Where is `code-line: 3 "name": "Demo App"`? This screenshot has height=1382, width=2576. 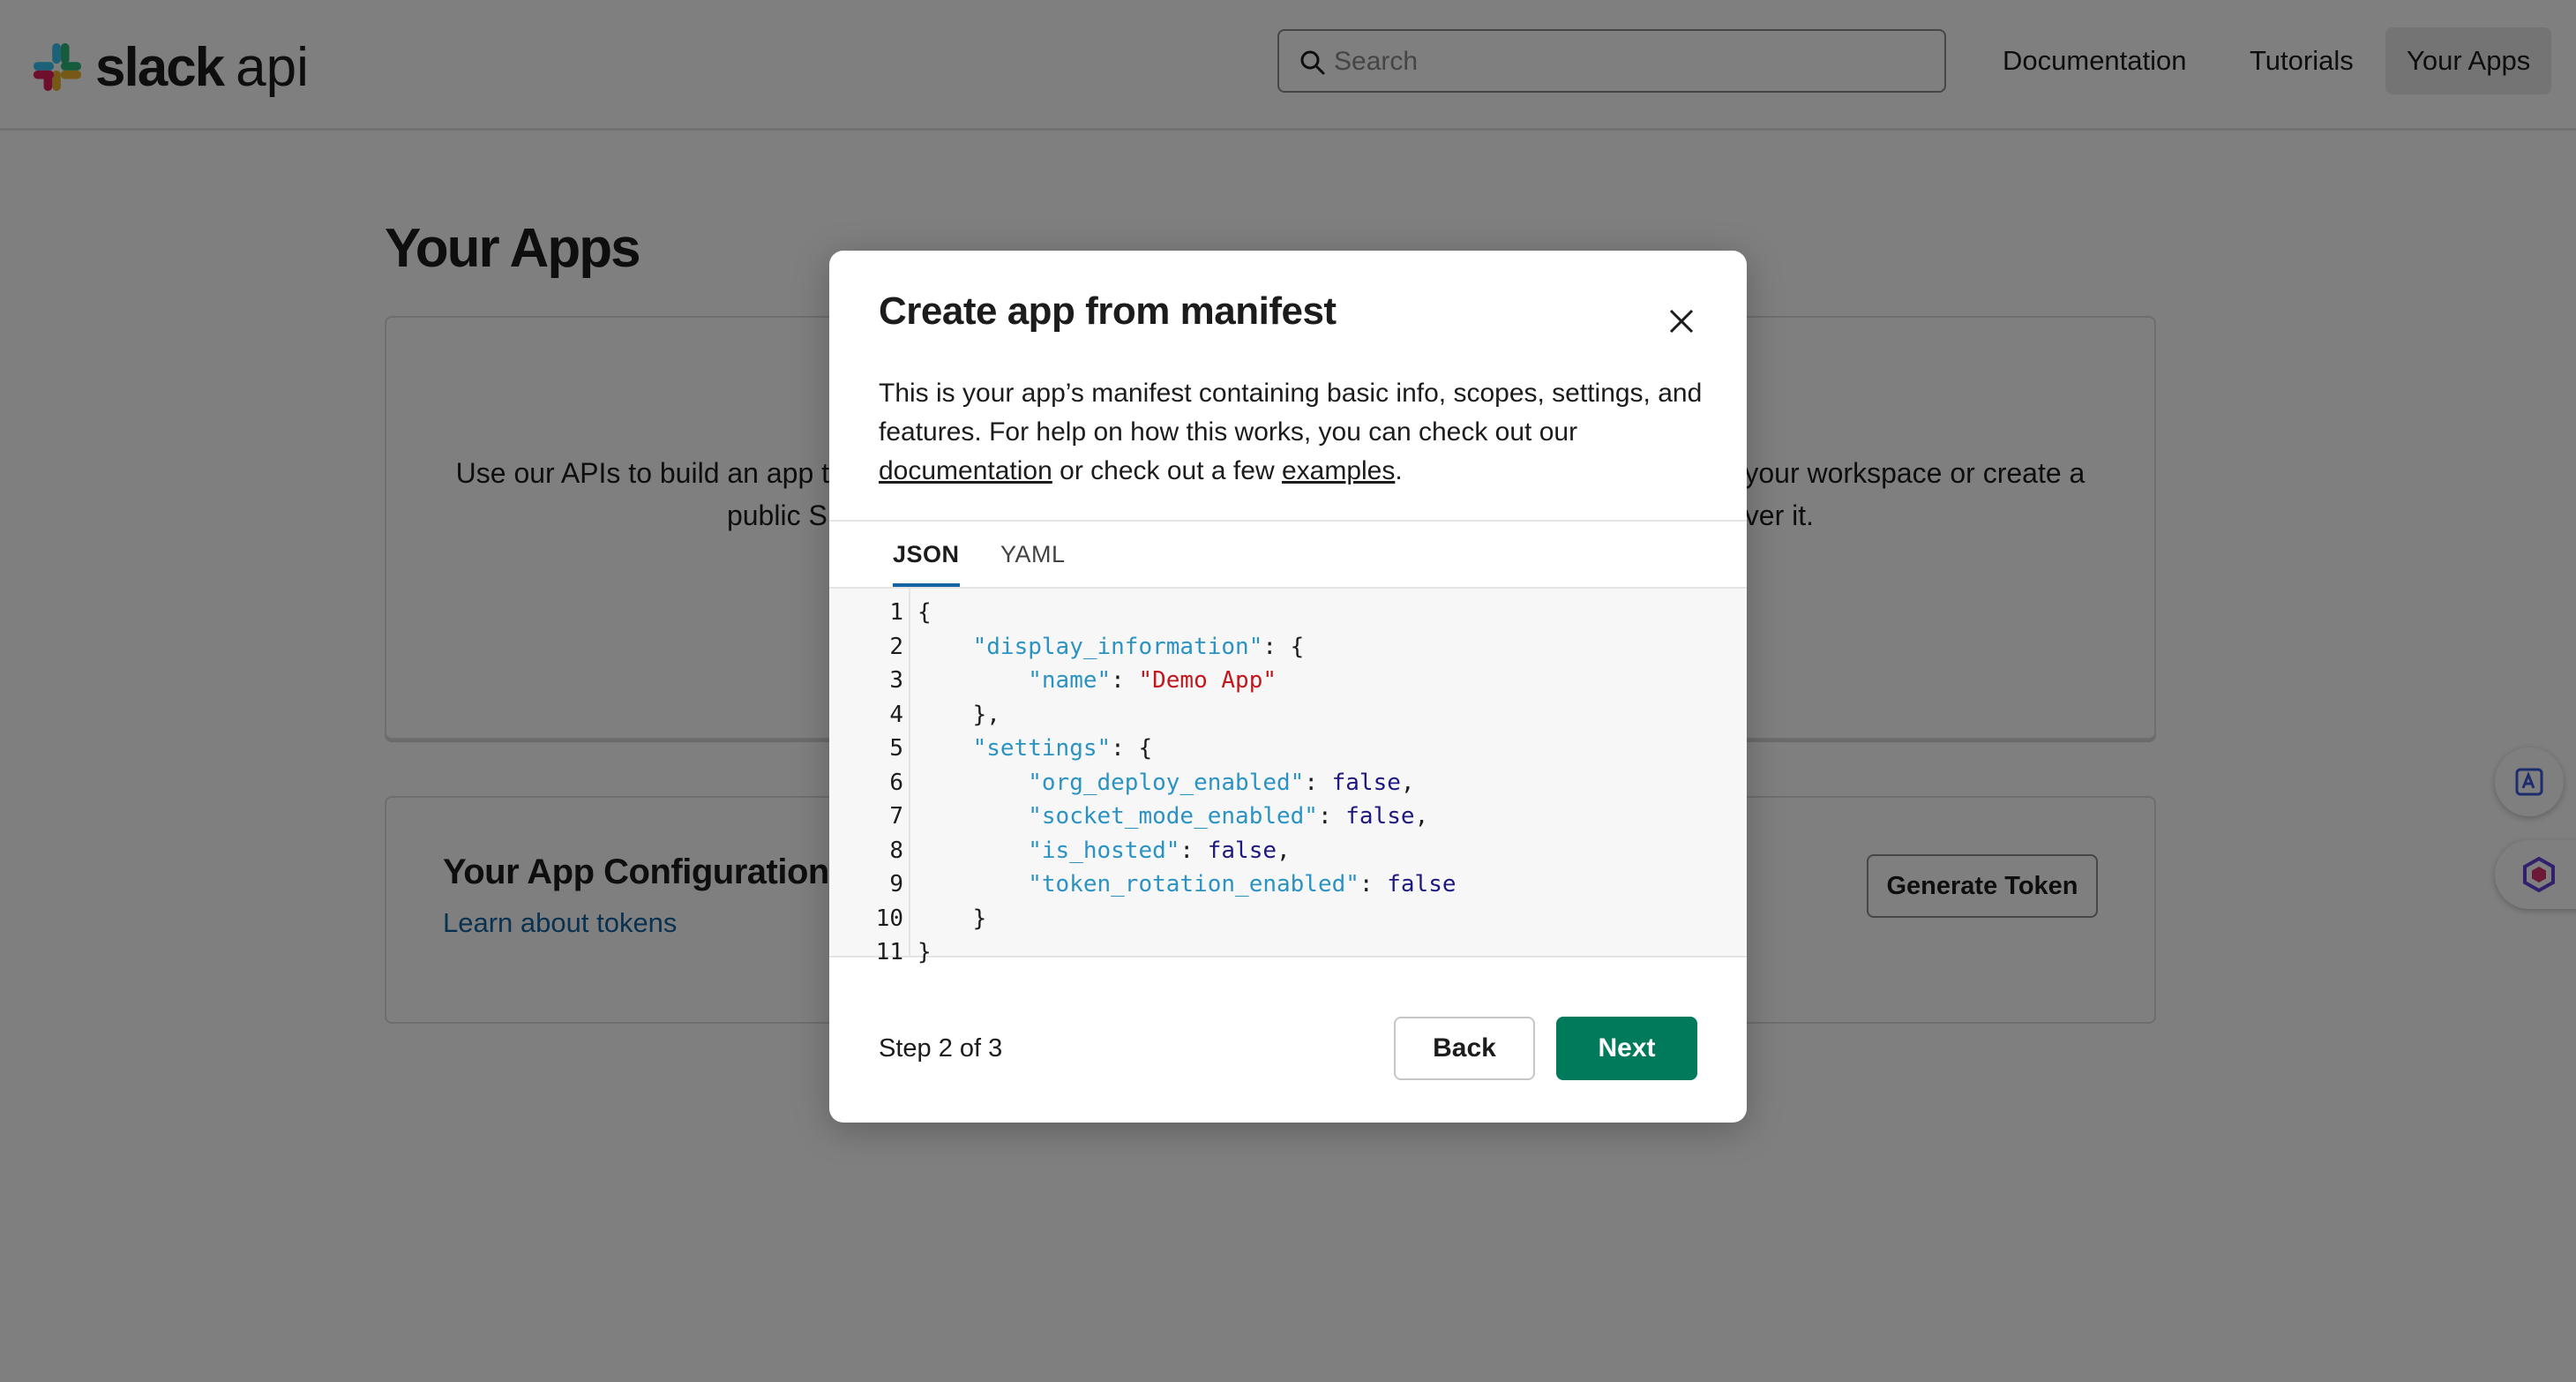 code-line: 3 "name": "Demo App" is located at coordinates (1288, 681).